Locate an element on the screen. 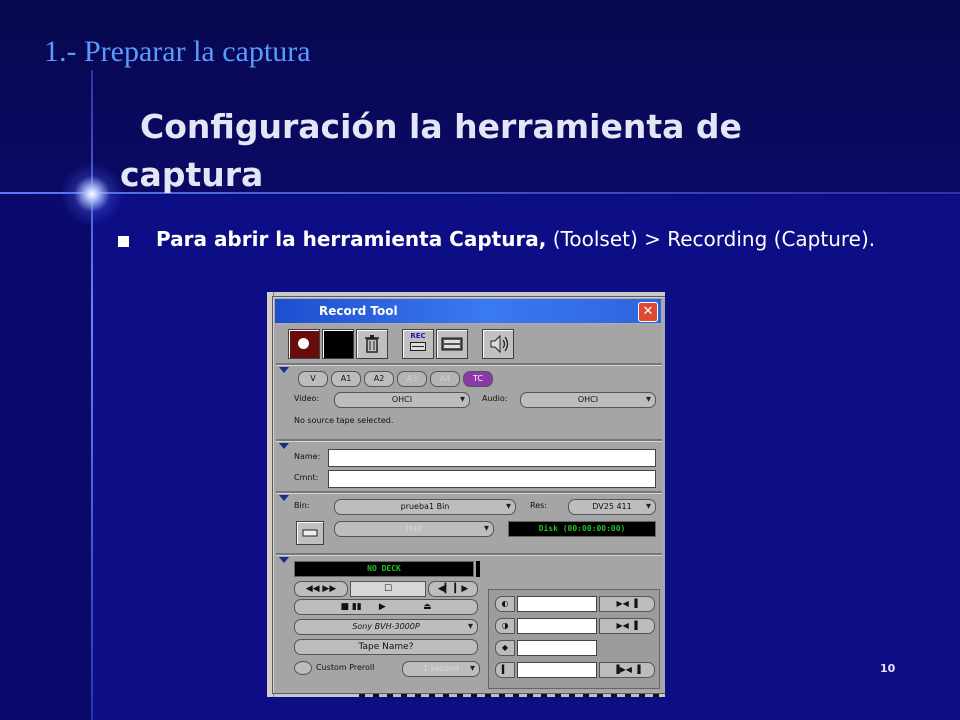  preroll-select: 1 second is located at coordinates (441, 669).